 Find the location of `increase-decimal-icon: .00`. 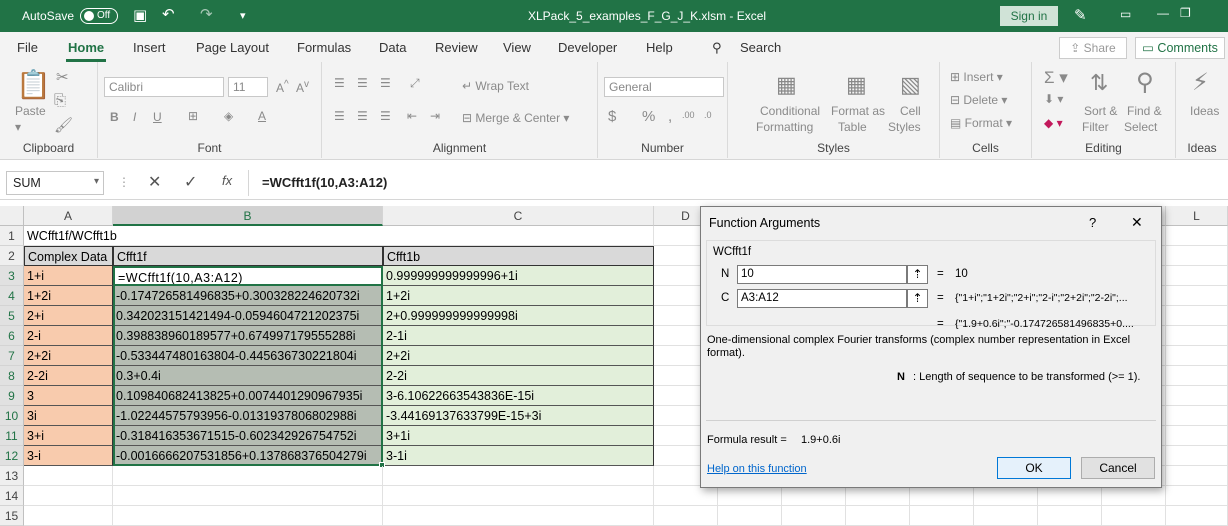

increase-decimal-icon: .00 is located at coordinates (688, 115).